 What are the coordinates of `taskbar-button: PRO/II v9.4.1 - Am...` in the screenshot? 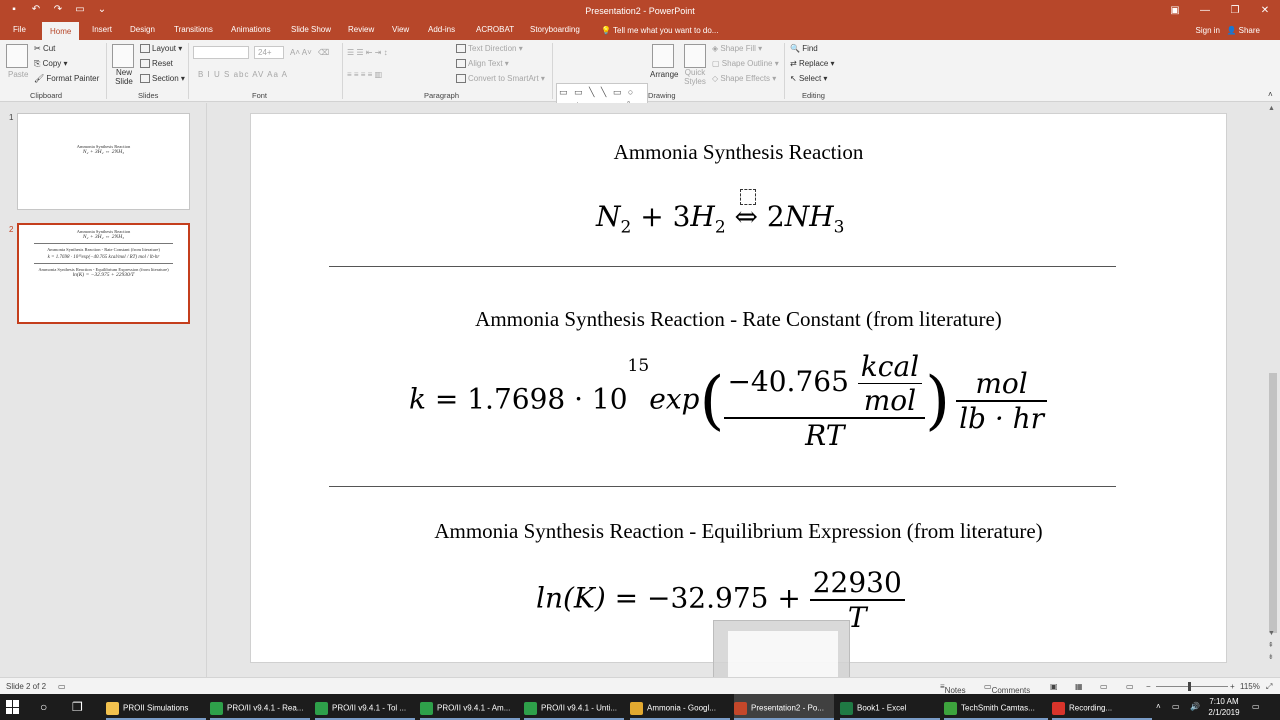 It's located at (470, 707).